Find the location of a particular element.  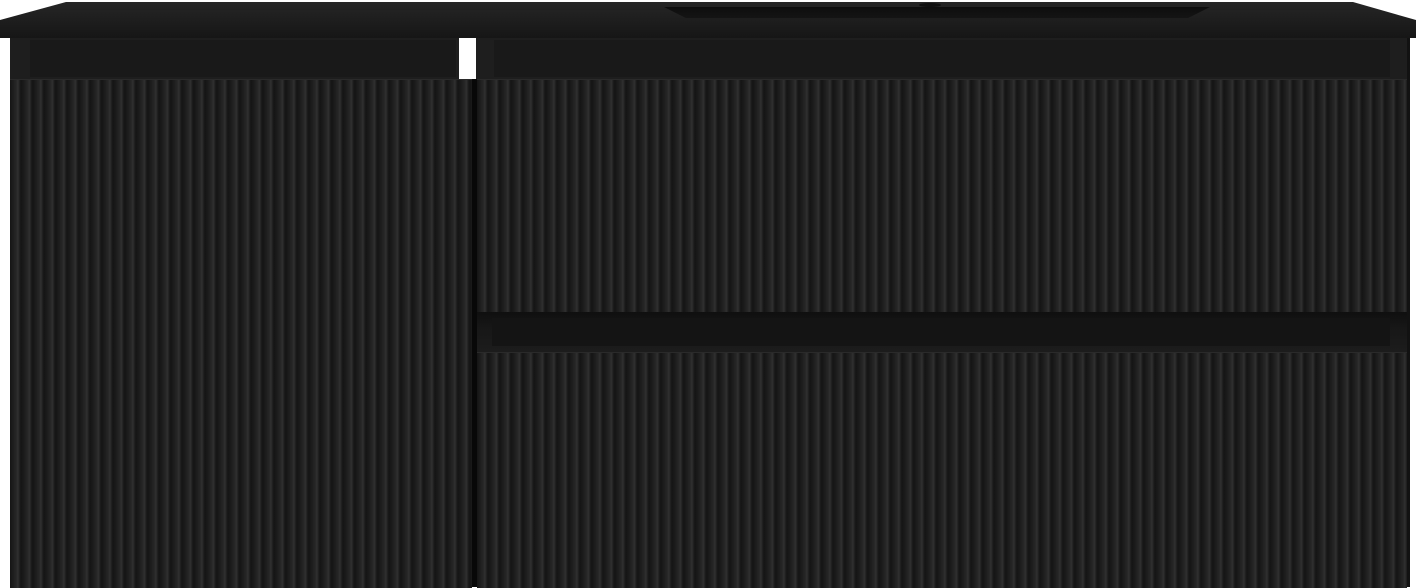

tap-hole is located at coordinates (930, 5).